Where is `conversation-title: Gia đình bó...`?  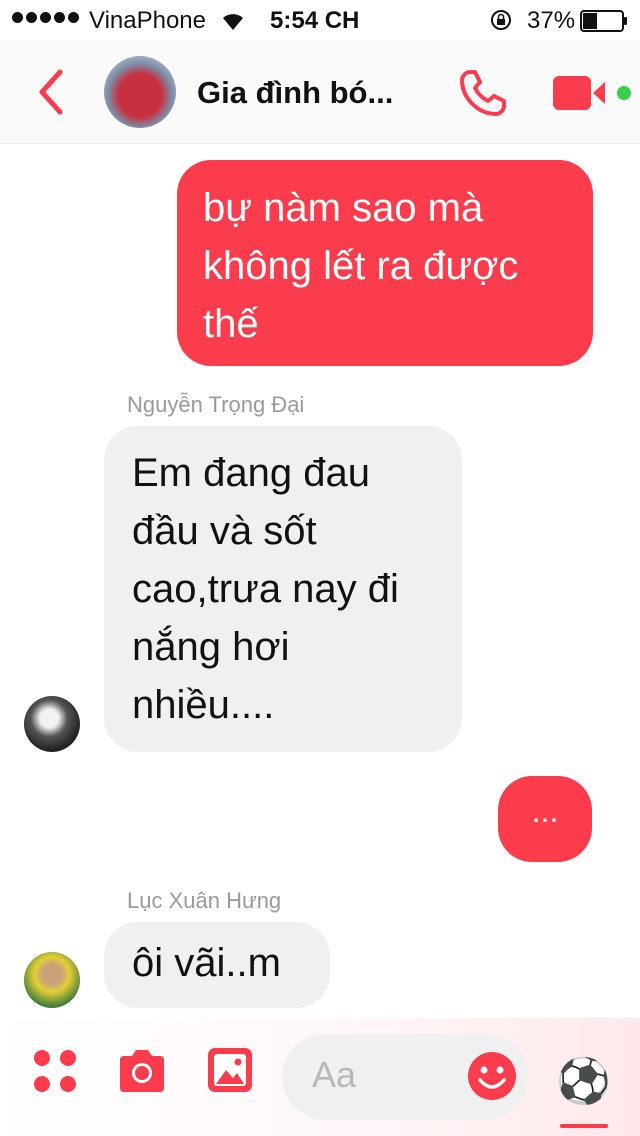
conversation-title: Gia đình bó... is located at coordinates (295, 93).